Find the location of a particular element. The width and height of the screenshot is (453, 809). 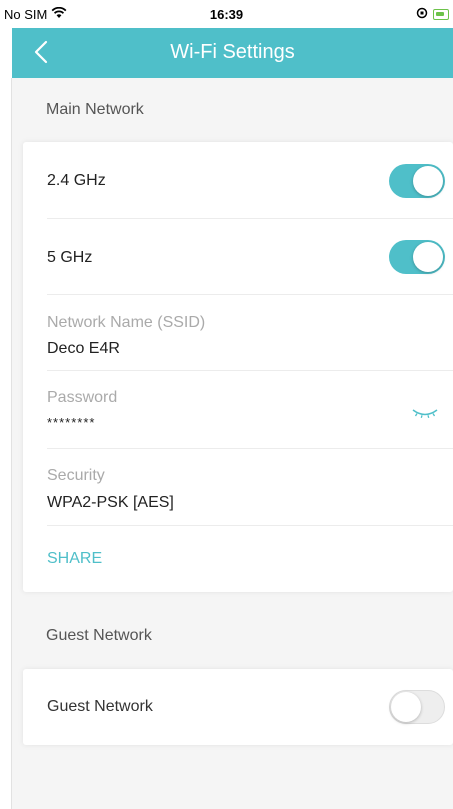

ssid-row: Network Name (SSID) Deco E4R is located at coordinates (250, 333).